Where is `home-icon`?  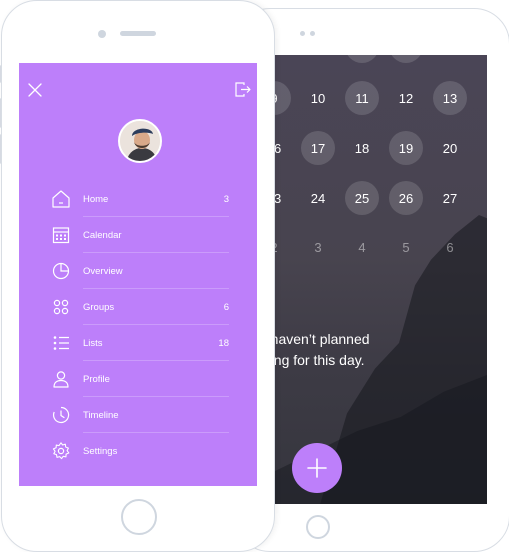
home-icon is located at coordinates (61, 199).